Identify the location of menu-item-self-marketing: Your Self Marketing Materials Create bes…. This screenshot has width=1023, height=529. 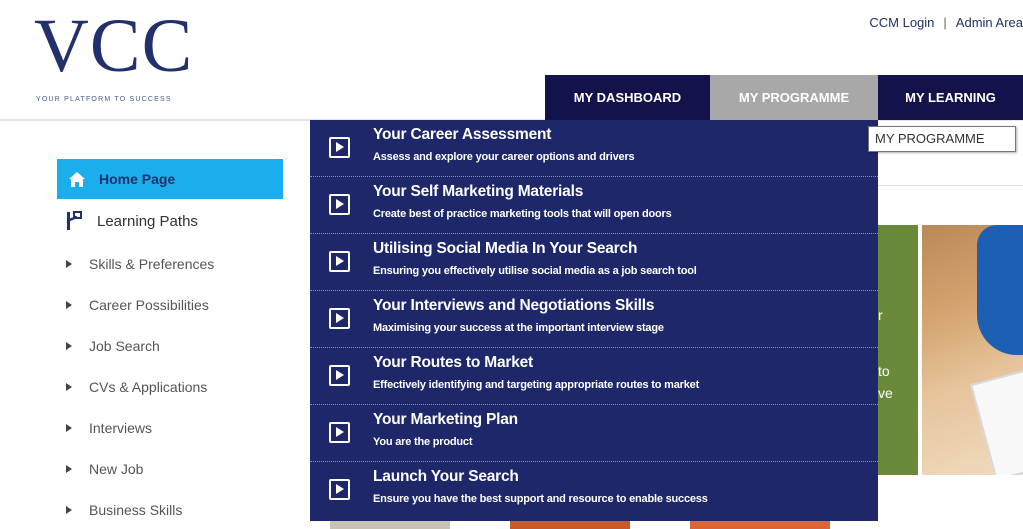
(594, 205).